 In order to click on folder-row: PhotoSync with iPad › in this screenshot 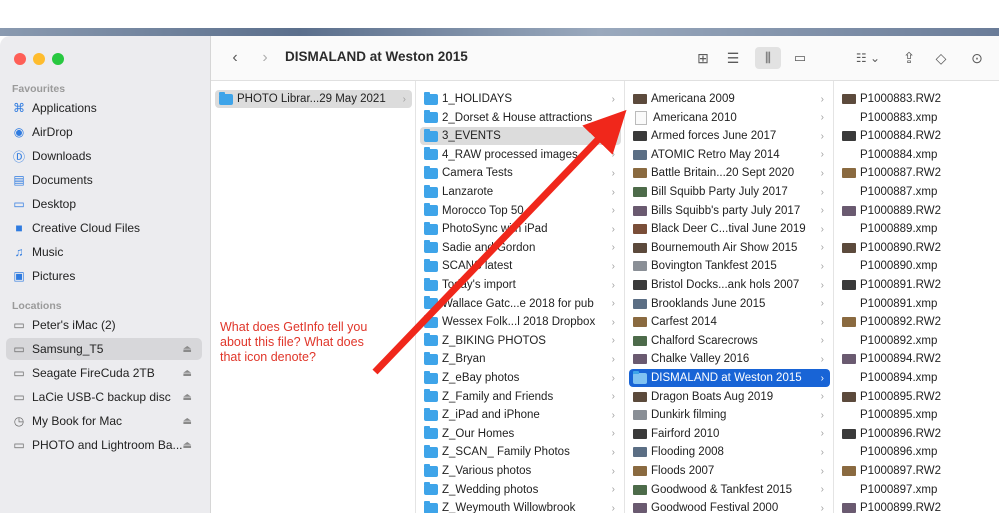, I will do `click(520, 229)`.